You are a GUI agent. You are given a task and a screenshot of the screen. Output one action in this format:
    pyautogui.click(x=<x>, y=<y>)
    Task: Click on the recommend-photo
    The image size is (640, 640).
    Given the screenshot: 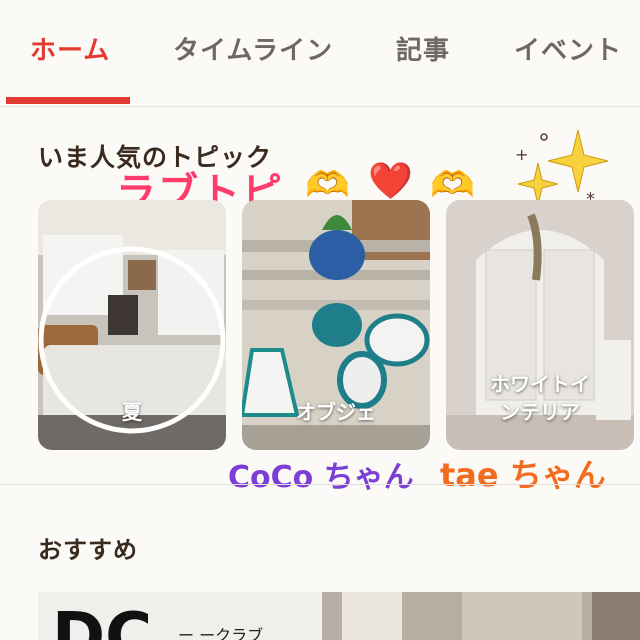 What is the action you would take?
    pyautogui.click(x=481, y=616)
    